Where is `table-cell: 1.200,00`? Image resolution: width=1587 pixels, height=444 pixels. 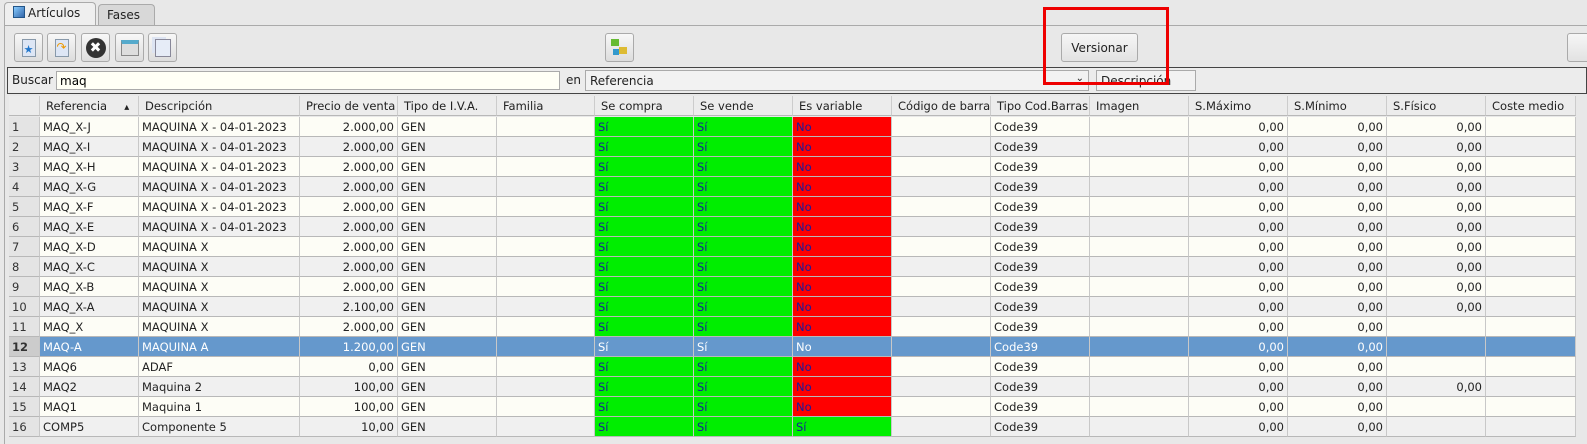 table-cell: 1.200,00 is located at coordinates (349, 347).